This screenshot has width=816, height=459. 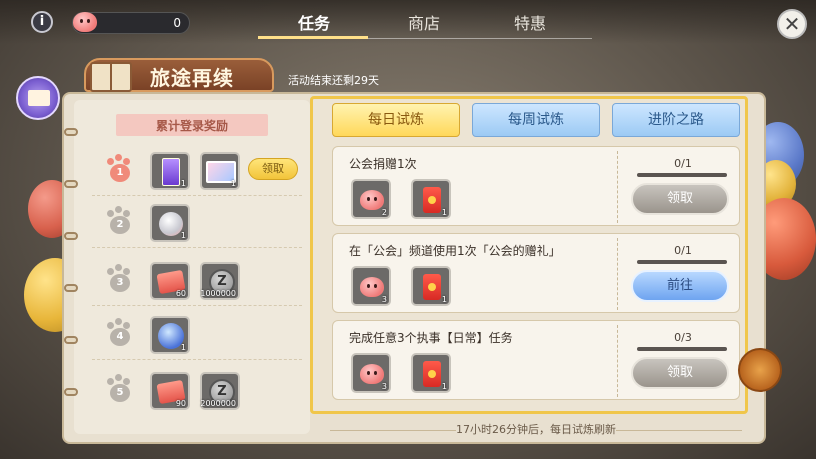 What do you see at coordinates (431, 338) in the screenshot?
I see `task-name: 完成任意3个执事【日常】任务` at bounding box center [431, 338].